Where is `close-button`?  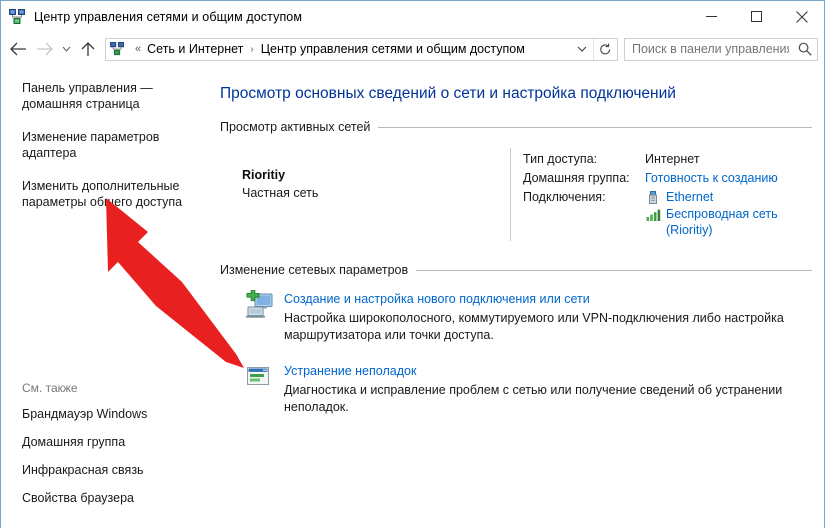 close-button is located at coordinates (801, 16).